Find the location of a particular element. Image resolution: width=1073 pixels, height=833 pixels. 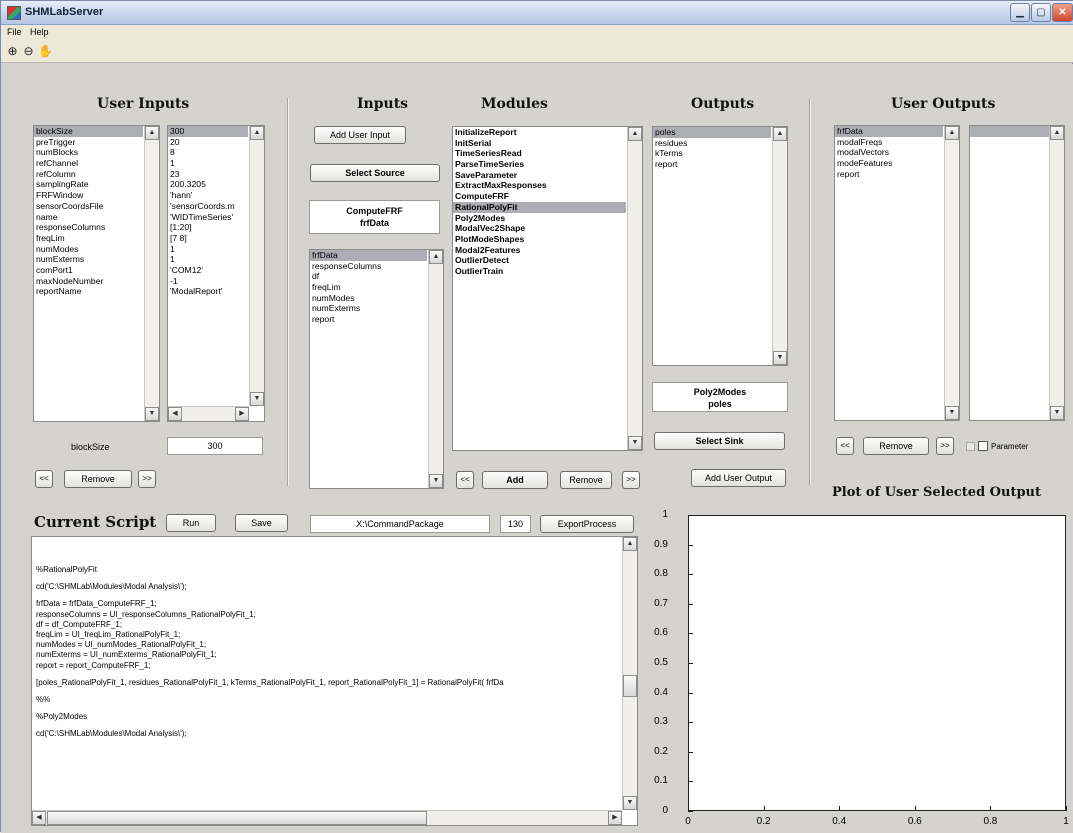

user-inputs-next-button: >> is located at coordinates (147, 479).